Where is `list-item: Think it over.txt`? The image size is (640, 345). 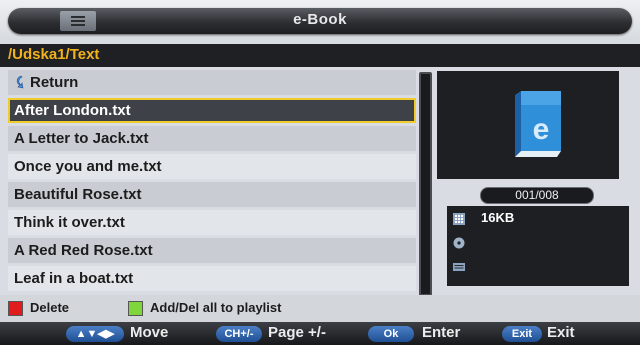 list-item: Think it over.txt is located at coordinates (212, 222).